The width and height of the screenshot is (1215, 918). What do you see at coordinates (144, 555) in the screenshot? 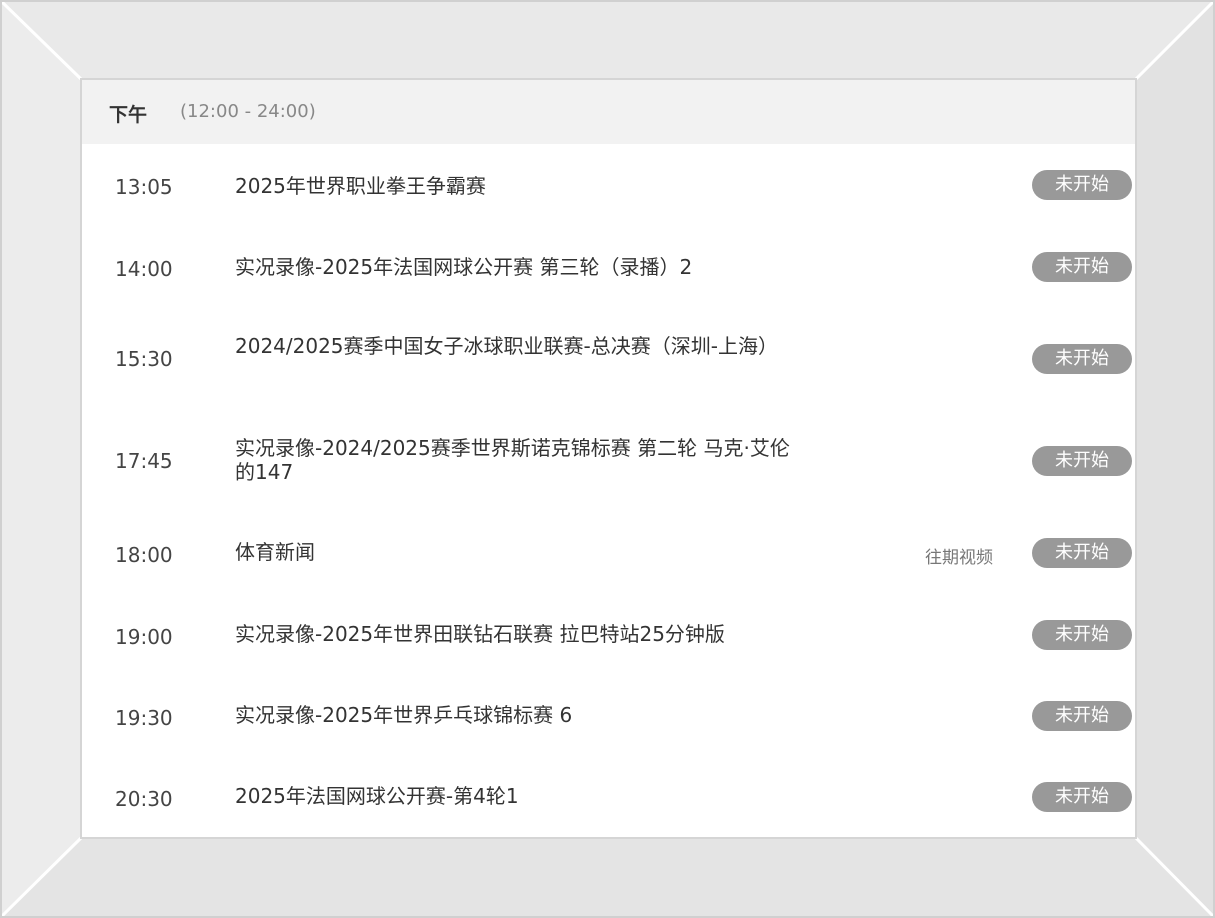
I see `program-time: 18:00` at bounding box center [144, 555].